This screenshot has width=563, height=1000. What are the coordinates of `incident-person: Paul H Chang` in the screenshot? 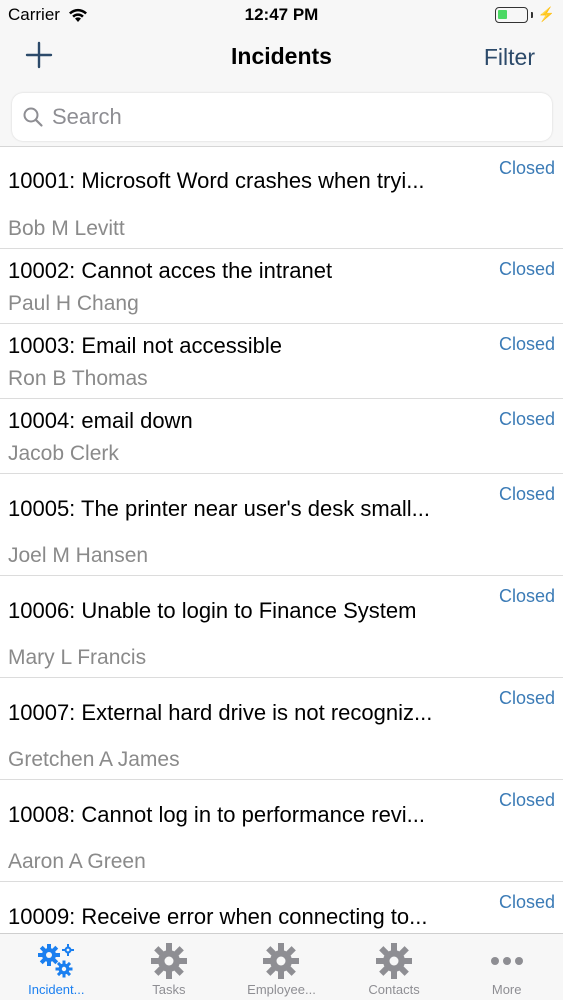 It's located at (73, 303).